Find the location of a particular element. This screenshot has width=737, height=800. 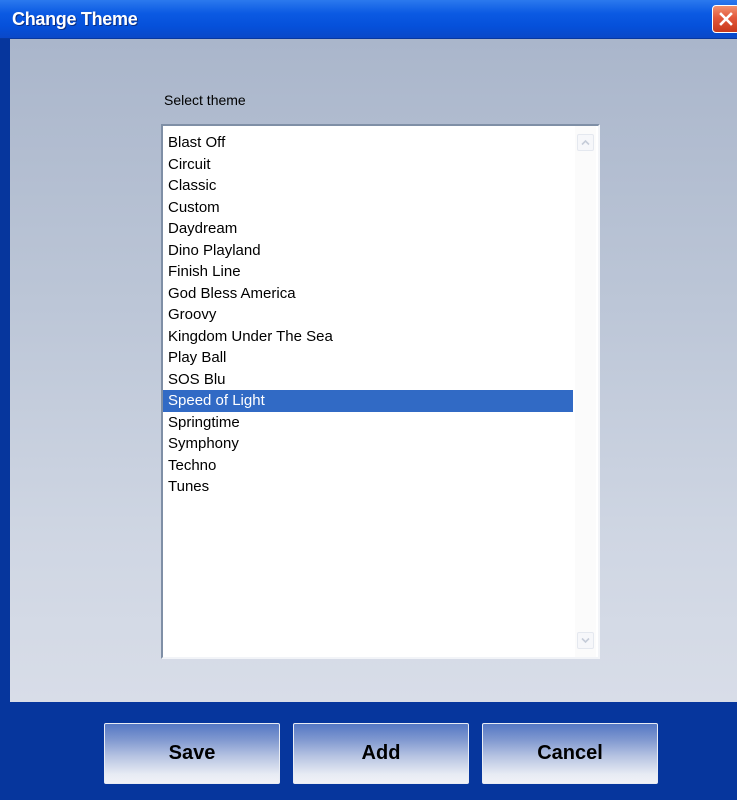

scroll-up-button is located at coordinates (585, 142).